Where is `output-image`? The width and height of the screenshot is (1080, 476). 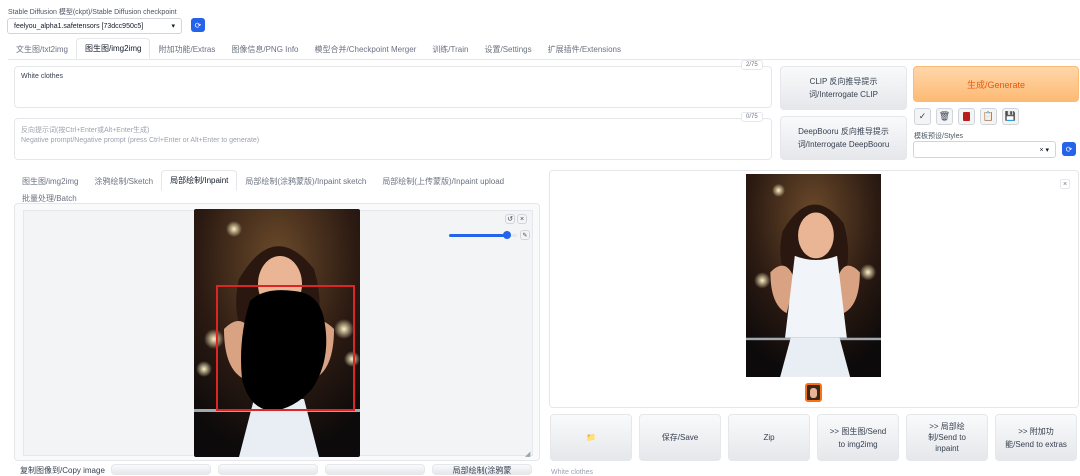
output-image is located at coordinates (813, 275).